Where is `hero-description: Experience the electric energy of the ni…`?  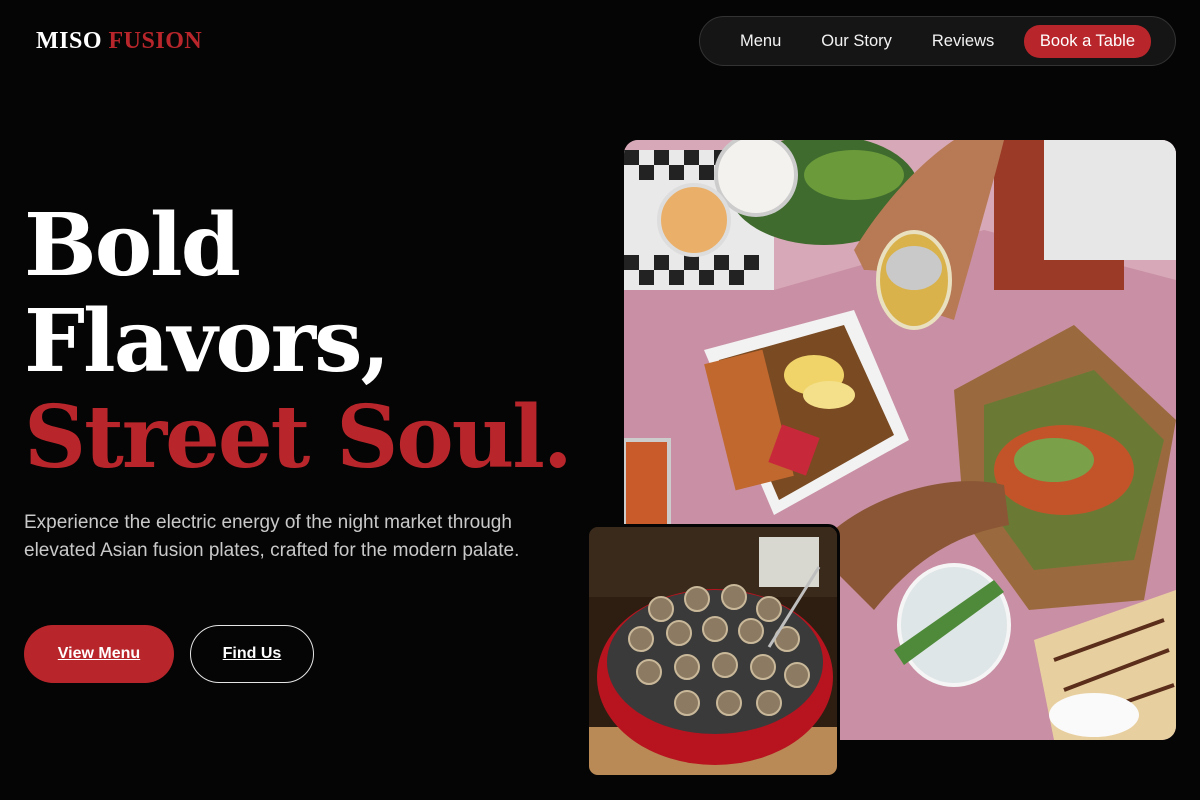 hero-description: Experience the electric energy of the ni… is located at coordinates (272, 536).